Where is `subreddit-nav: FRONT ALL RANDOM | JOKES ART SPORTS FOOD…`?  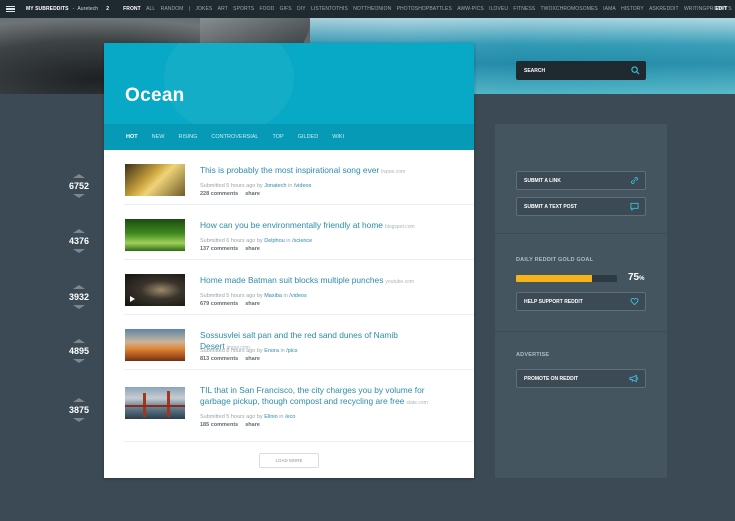 subreddit-nav: FRONT ALL RANDOM | JOKES ART SPORTS FOOD… is located at coordinates (427, 9).